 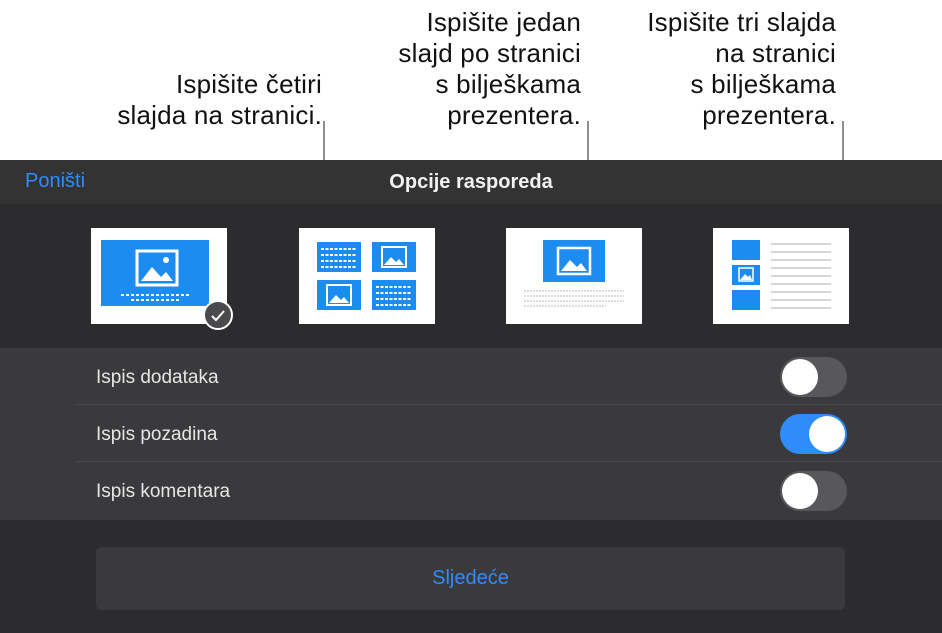 I want to click on callout-four-slides: Ispišite četiri slajda na stranici., so click(x=219, y=99).